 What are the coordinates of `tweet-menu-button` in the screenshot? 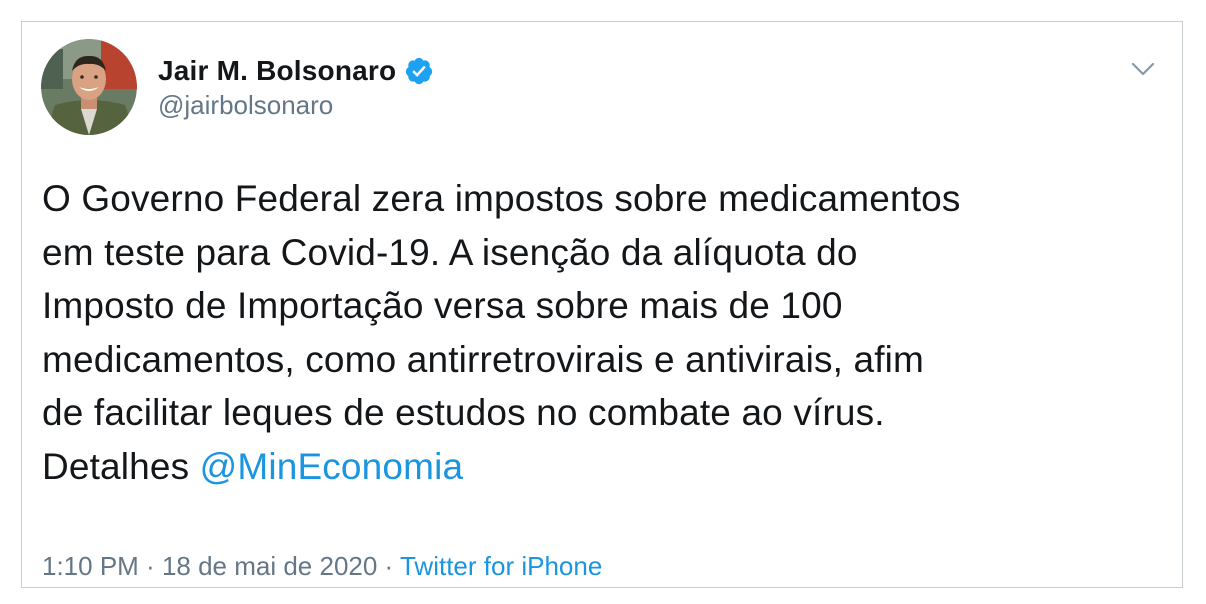 It's located at (1143, 69).